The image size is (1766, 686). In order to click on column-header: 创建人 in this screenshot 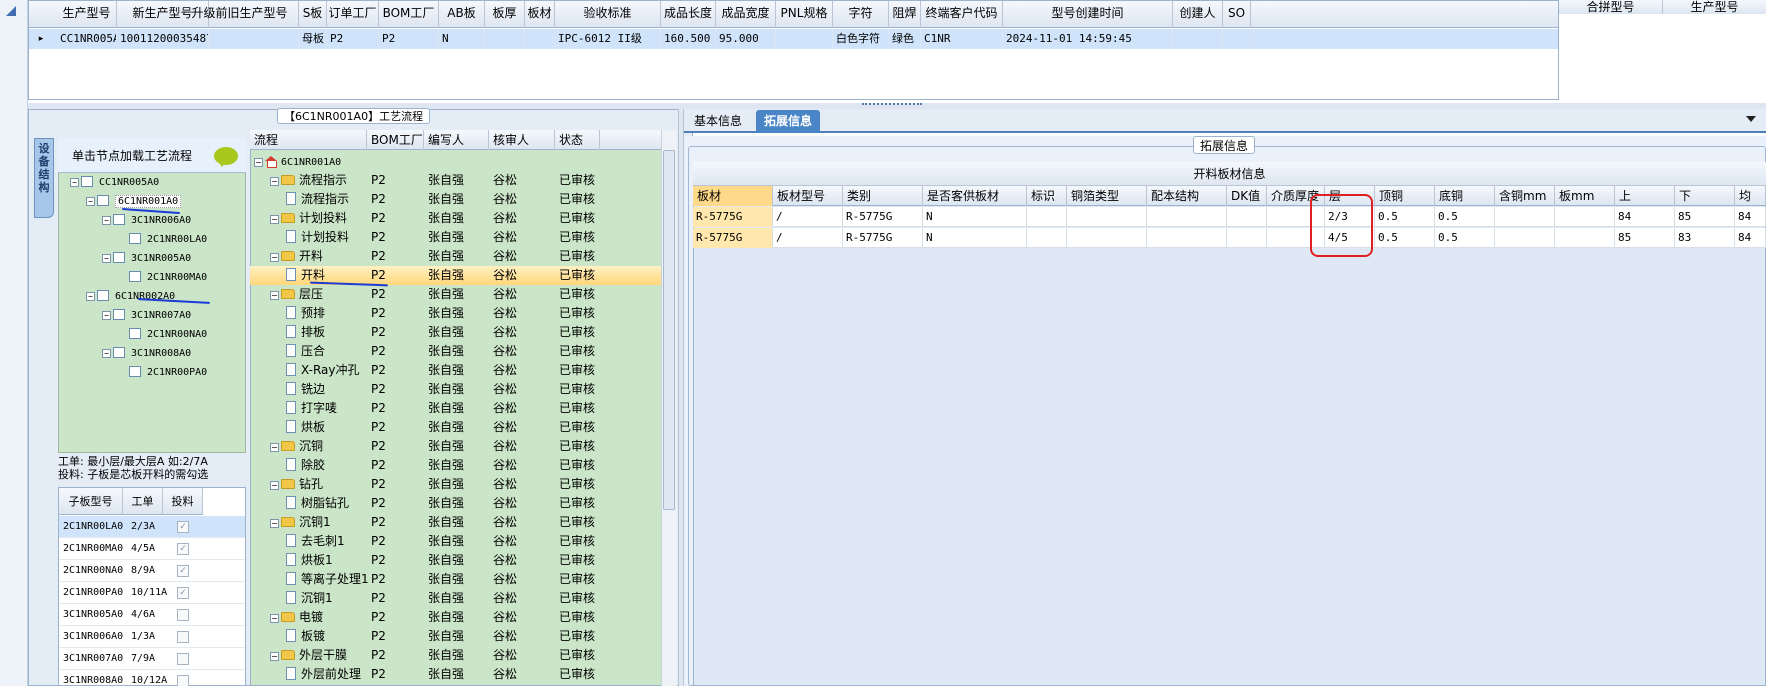, I will do `click(1198, 14)`.